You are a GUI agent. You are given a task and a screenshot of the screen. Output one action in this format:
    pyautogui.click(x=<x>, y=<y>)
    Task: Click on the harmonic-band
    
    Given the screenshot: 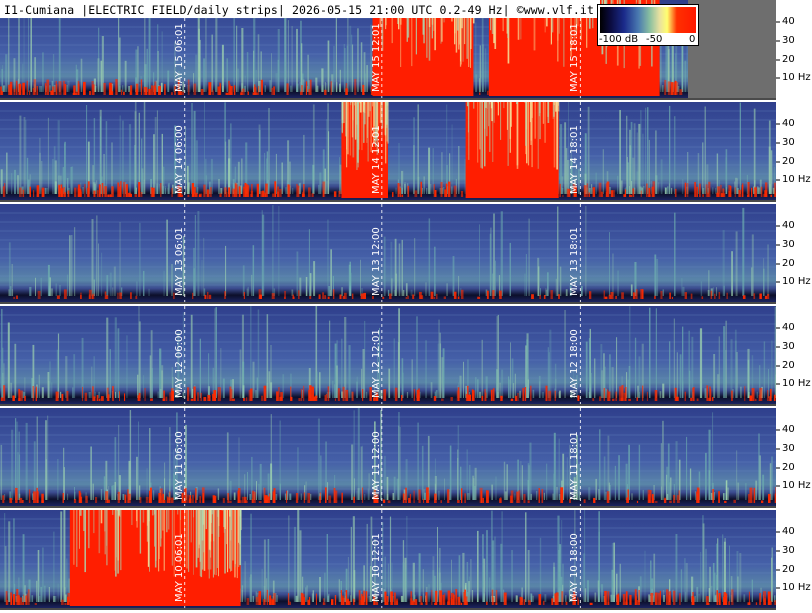 What is the action you would take?
    pyautogui.click(x=388, y=471)
    